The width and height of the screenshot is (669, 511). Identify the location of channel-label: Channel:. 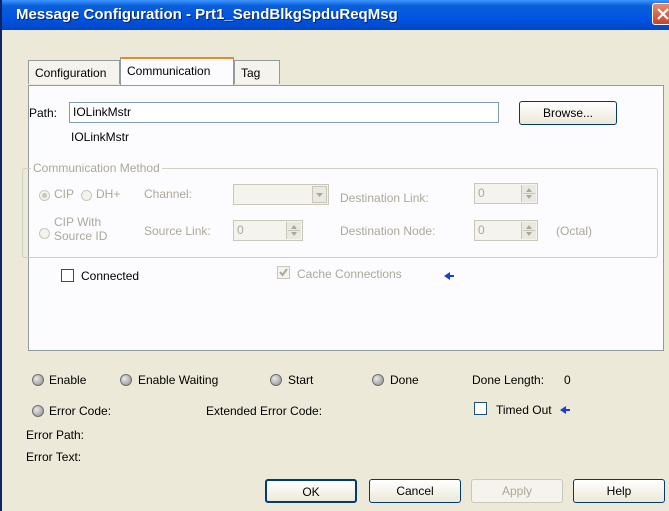
(168, 194).